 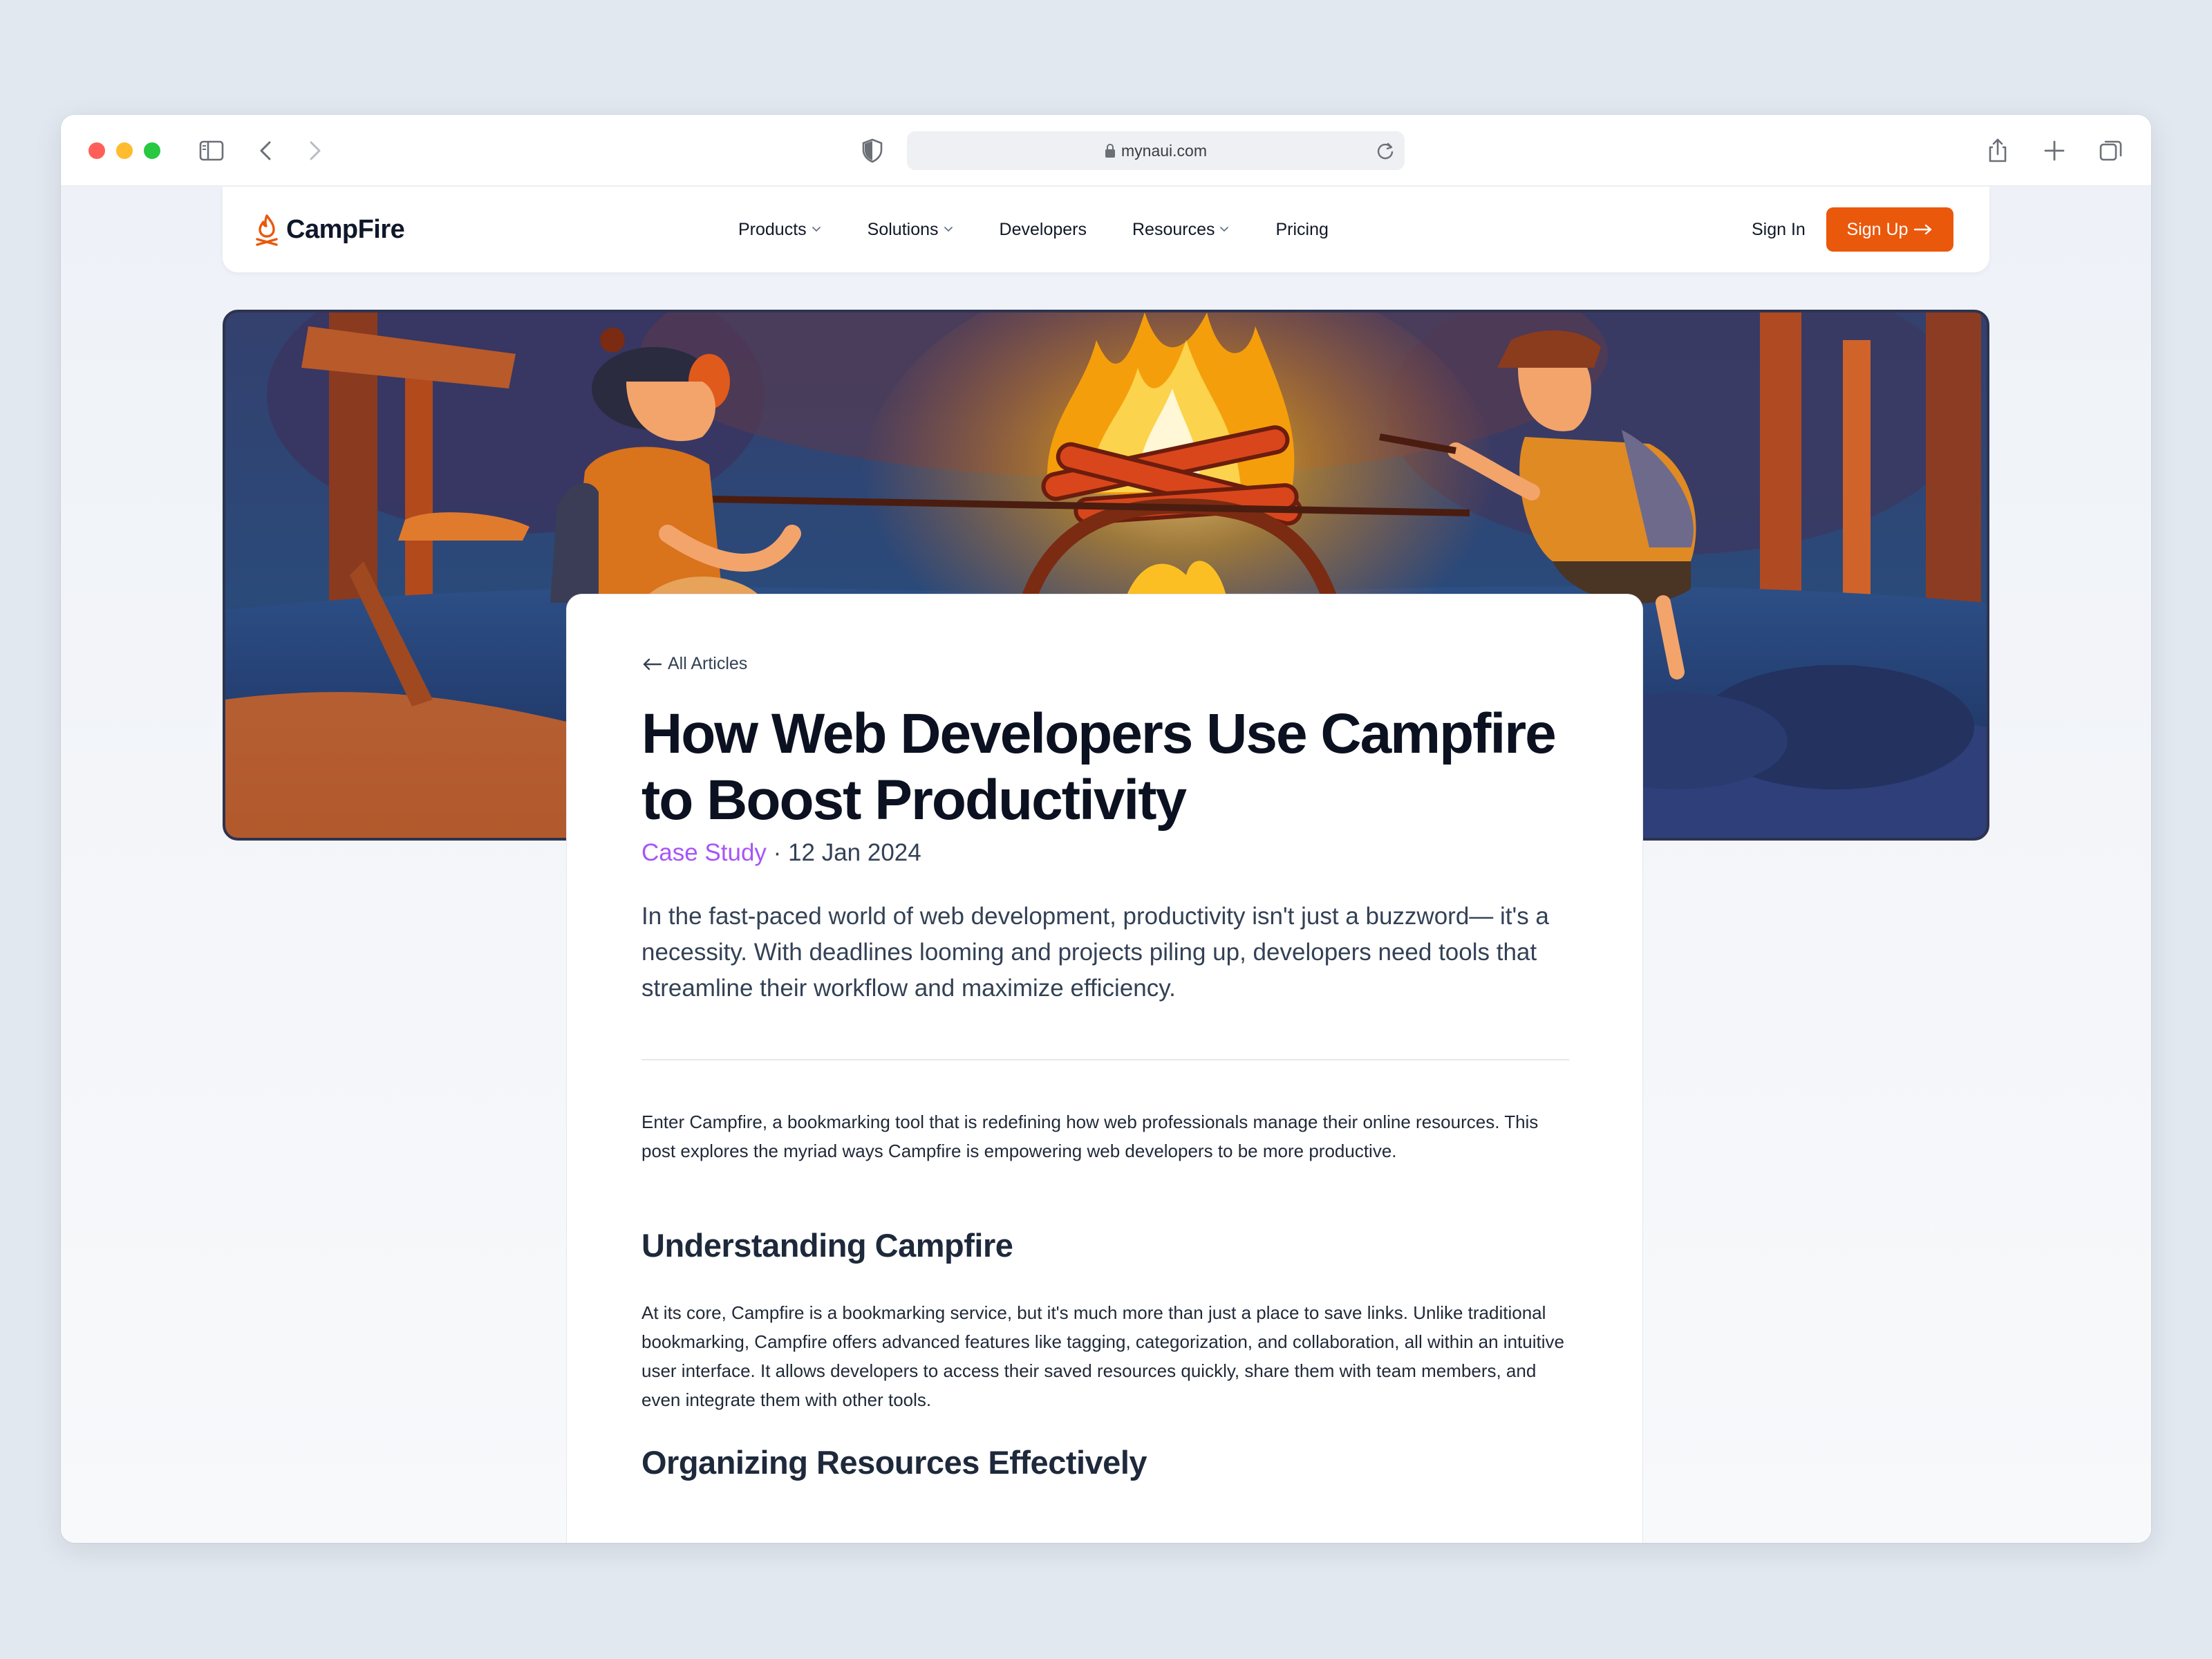 What do you see at coordinates (1385, 150) in the screenshot?
I see `reload-icon` at bounding box center [1385, 150].